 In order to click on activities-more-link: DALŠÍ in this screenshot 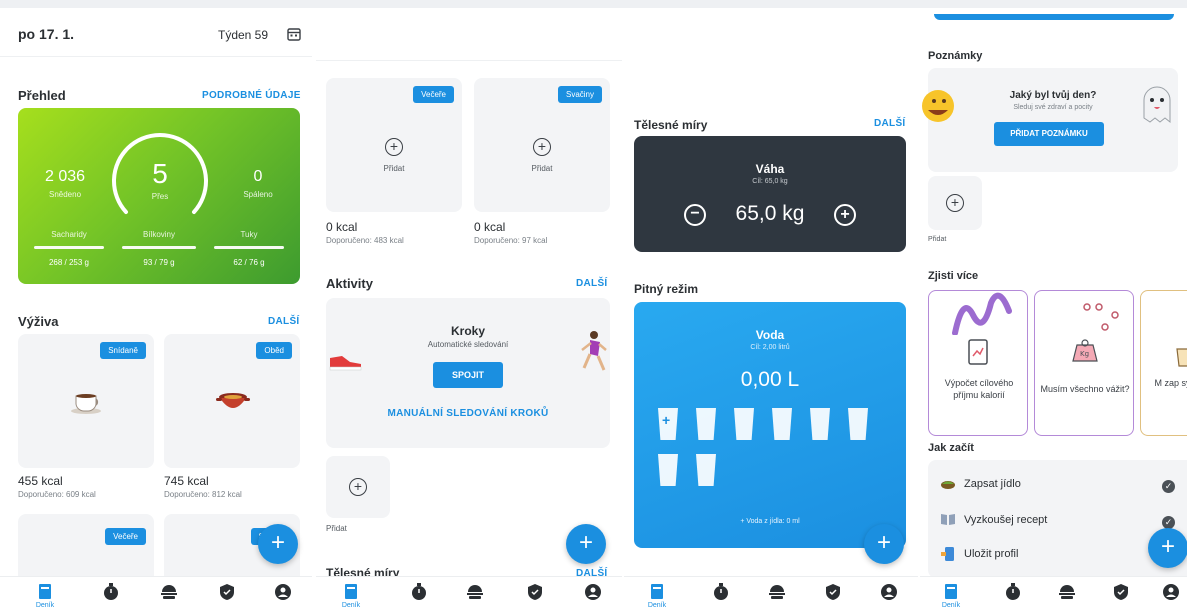, I will do `click(592, 283)`.